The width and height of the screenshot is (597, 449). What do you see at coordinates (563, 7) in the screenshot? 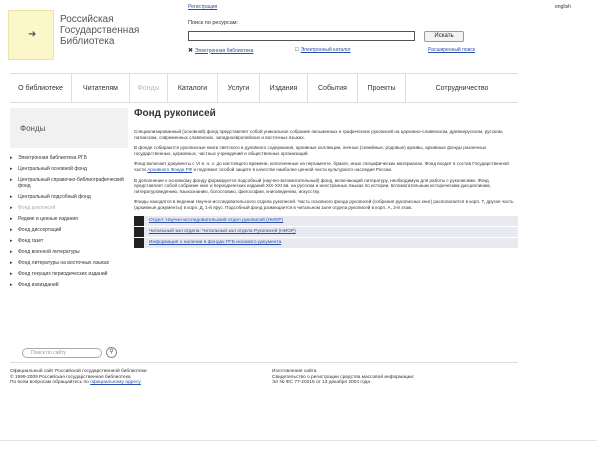
I see `language-link: english` at bounding box center [563, 7].